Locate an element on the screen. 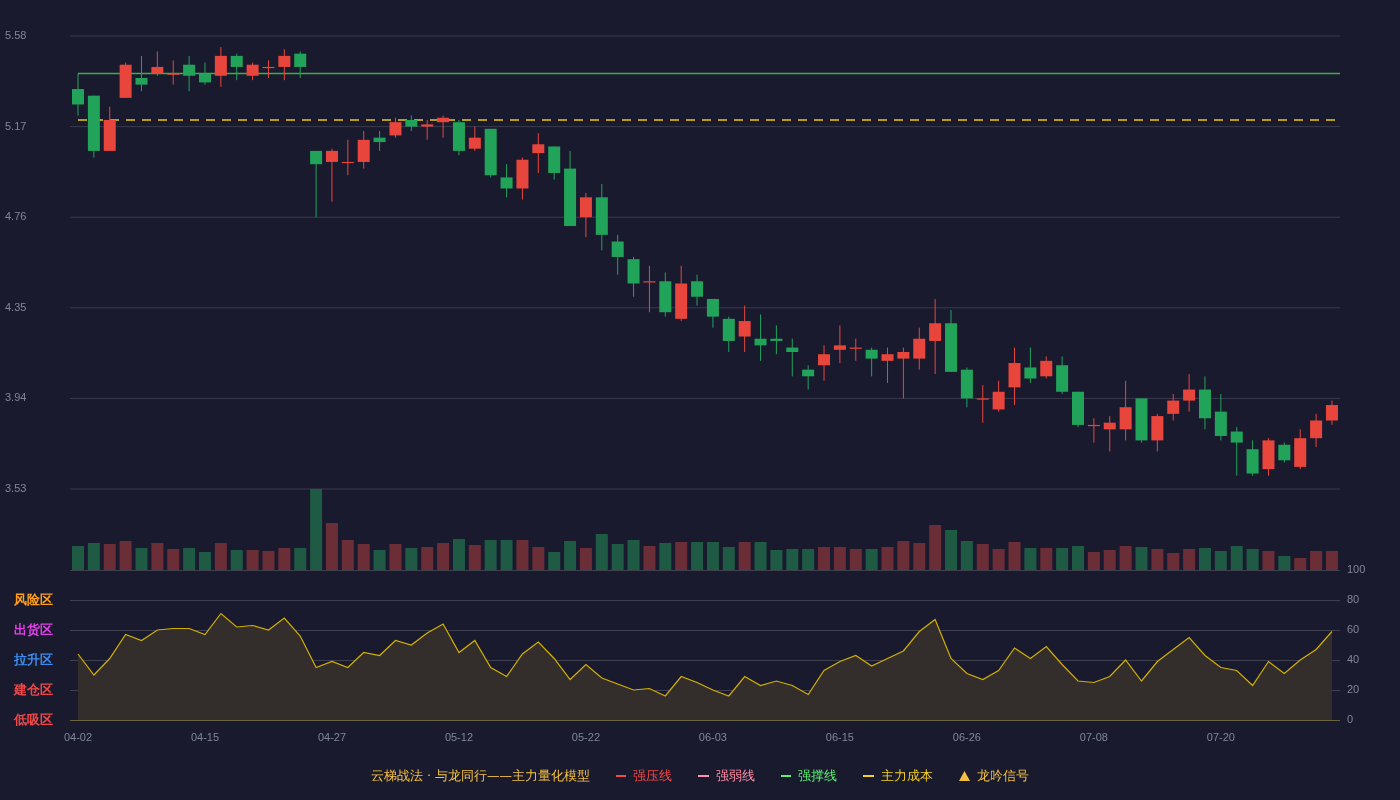 This screenshot has width=1400, height=800. axis-label: 5.58 is located at coordinates (16, 34).